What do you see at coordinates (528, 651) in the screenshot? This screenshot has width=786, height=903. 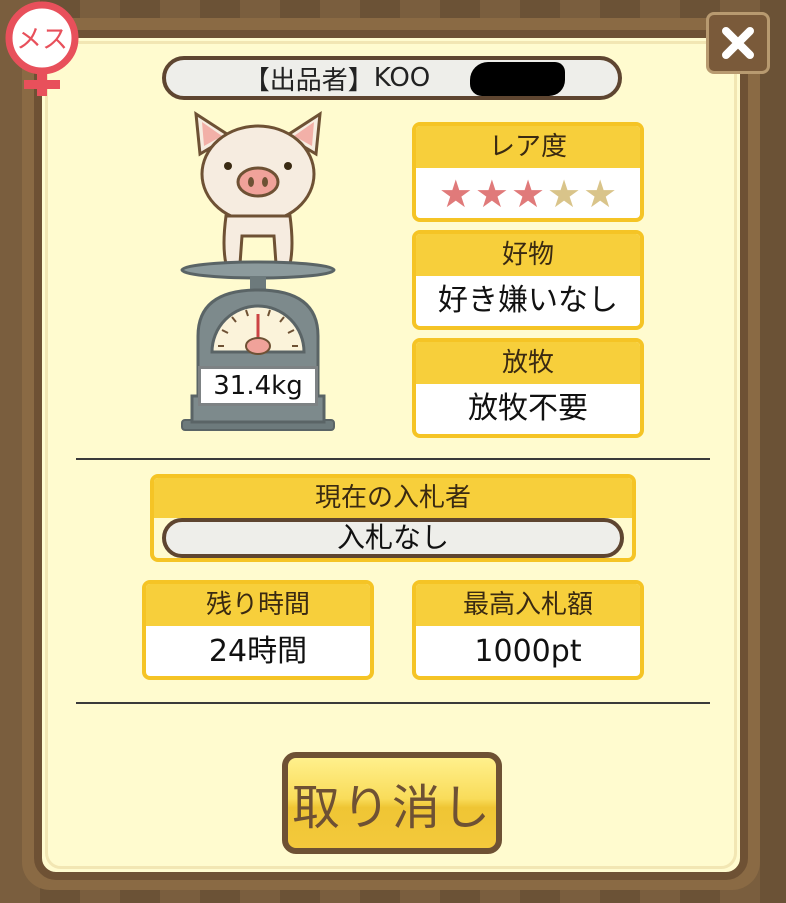 I see `max-bid-value: 1000pt` at bounding box center [528, 651].